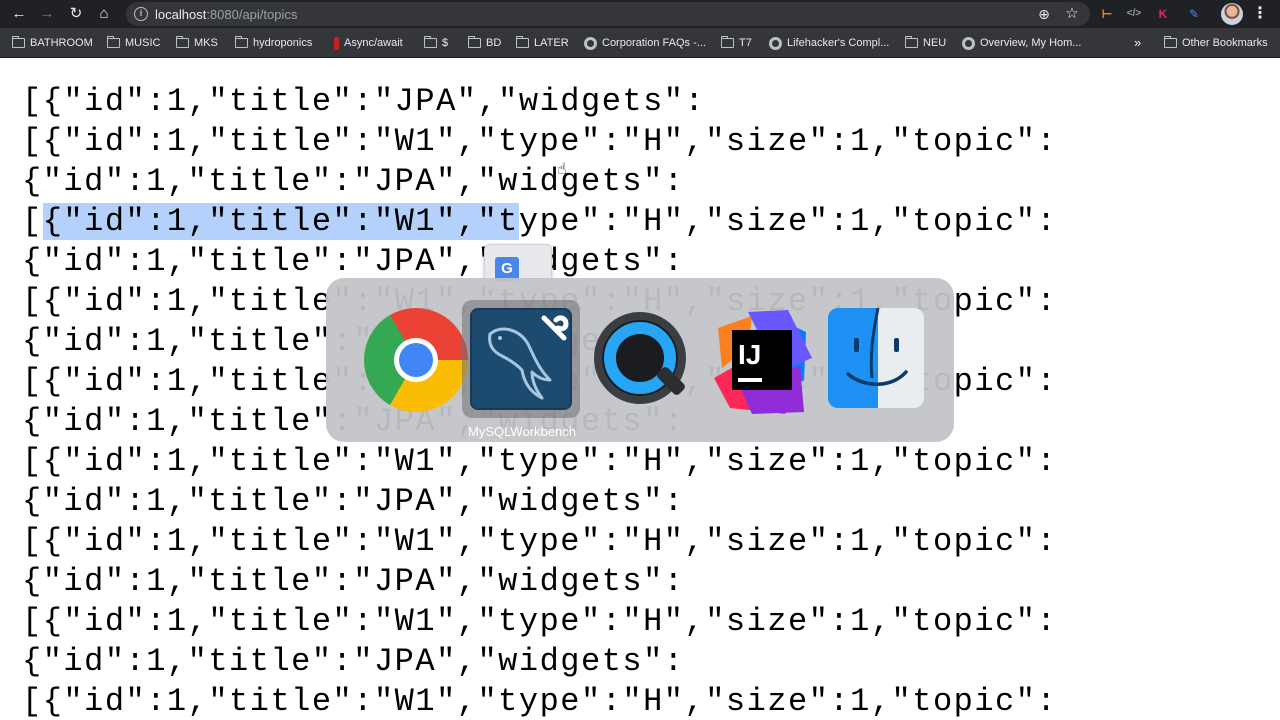 The width and height of the screenshot is (1280, 720). I want to click on url-path: :8080/api/topics, so click(252, 14).